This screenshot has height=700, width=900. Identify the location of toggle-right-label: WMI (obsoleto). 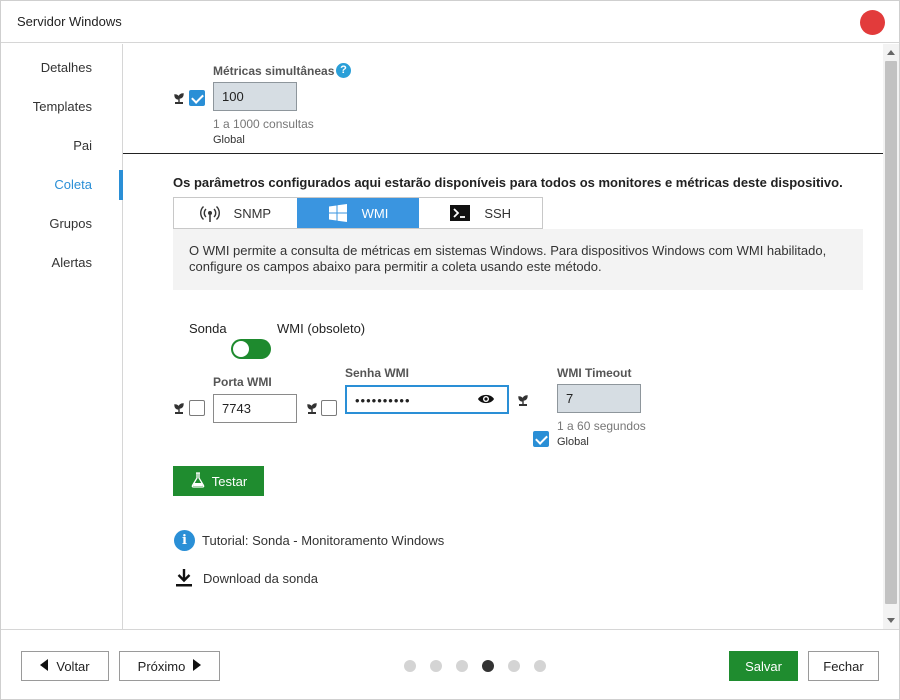
(321, 328).